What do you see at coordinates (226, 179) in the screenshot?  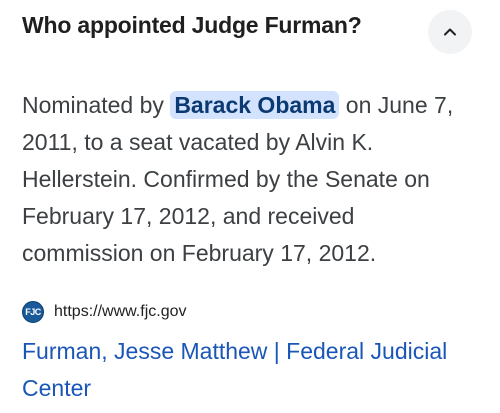 I see `answer-line-3: Hellerstein. Confirmed by the Senate on` at bounding box center [226, 179].